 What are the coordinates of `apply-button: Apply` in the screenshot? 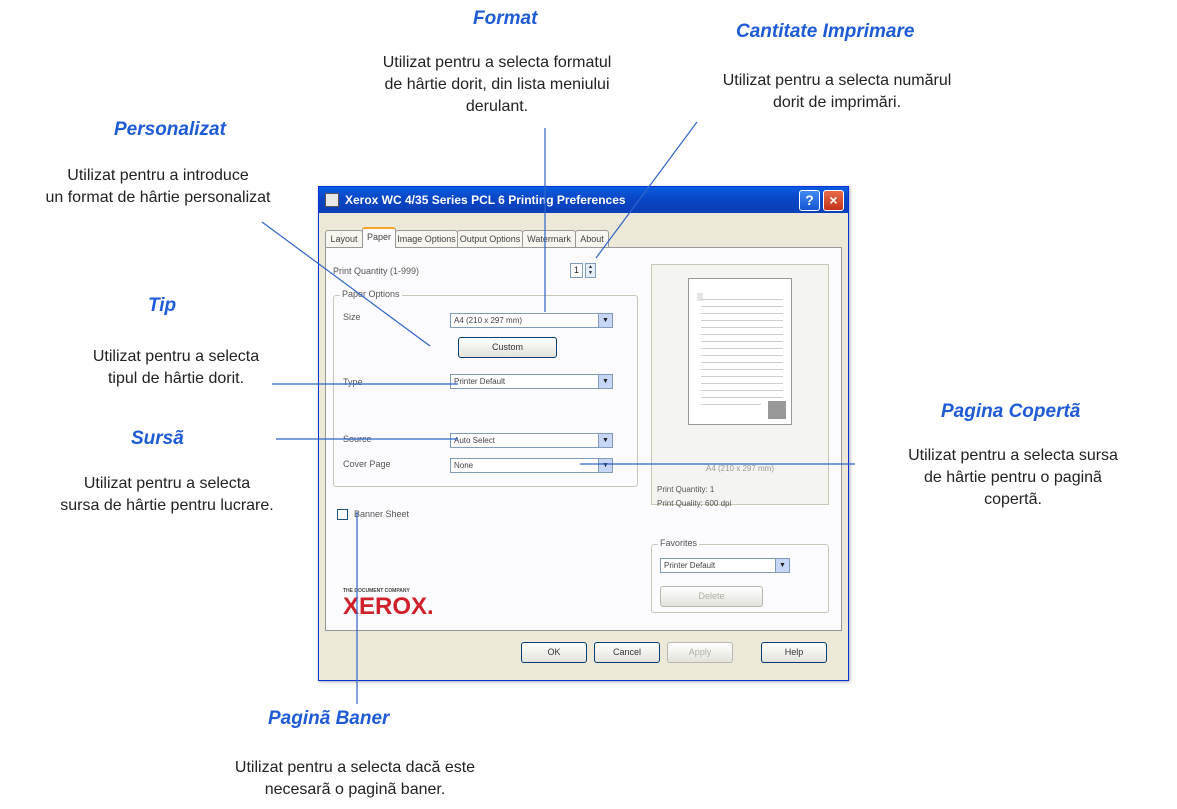 It's located at (700, 652).